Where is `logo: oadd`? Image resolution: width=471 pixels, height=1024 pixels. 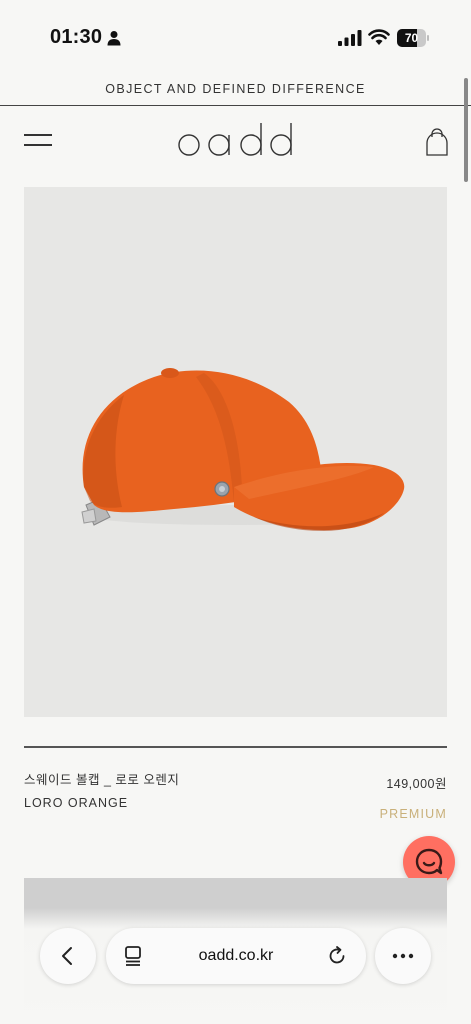 logo: oadd is located at coordinates (236, 140).